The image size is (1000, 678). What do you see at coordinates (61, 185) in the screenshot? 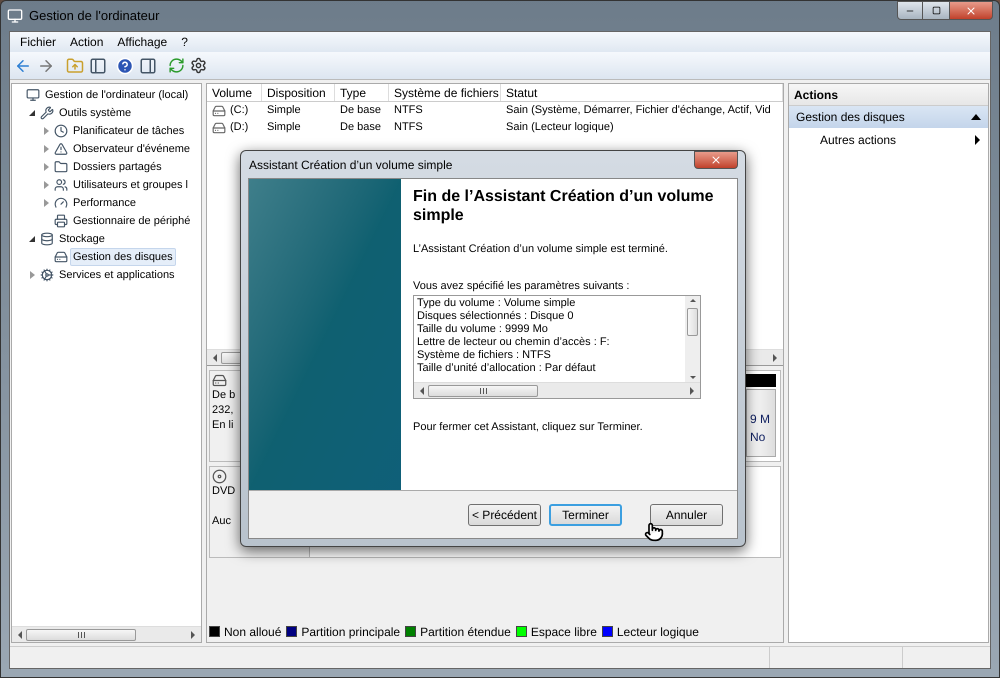
I see `users-icon` at bounding box center [61, 185].